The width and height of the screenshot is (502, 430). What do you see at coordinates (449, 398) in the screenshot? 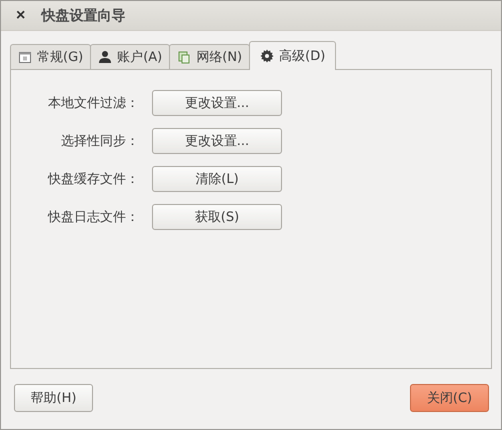
I see `close-button: 关闭(C)` at bounding box center [449, 398].